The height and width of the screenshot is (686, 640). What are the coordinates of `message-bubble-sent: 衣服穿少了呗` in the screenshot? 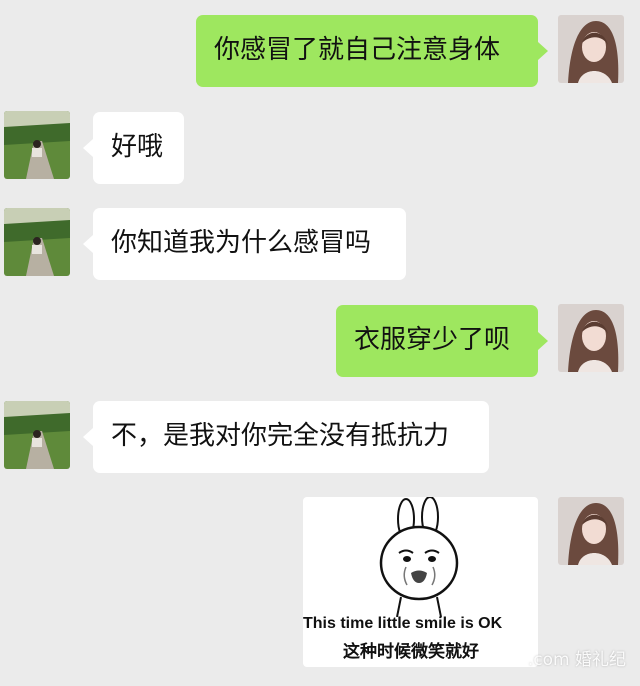 It's located at (437, 341).